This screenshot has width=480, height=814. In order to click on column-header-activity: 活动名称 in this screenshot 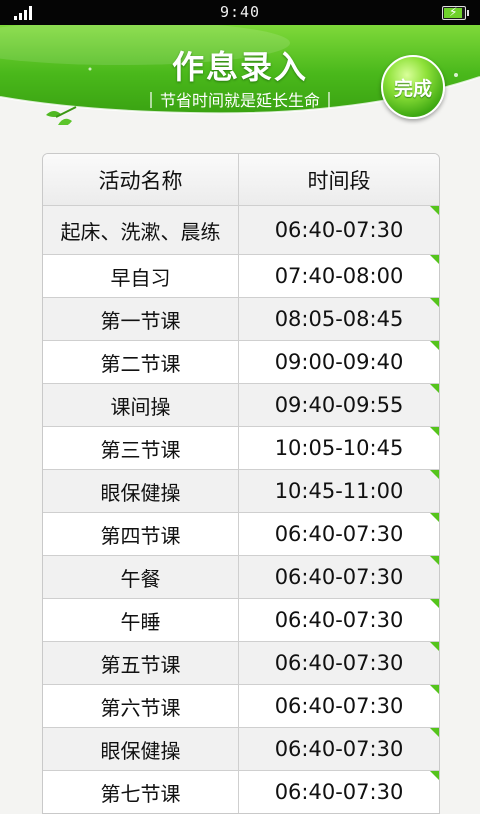, I will do `click(141, 179)`.